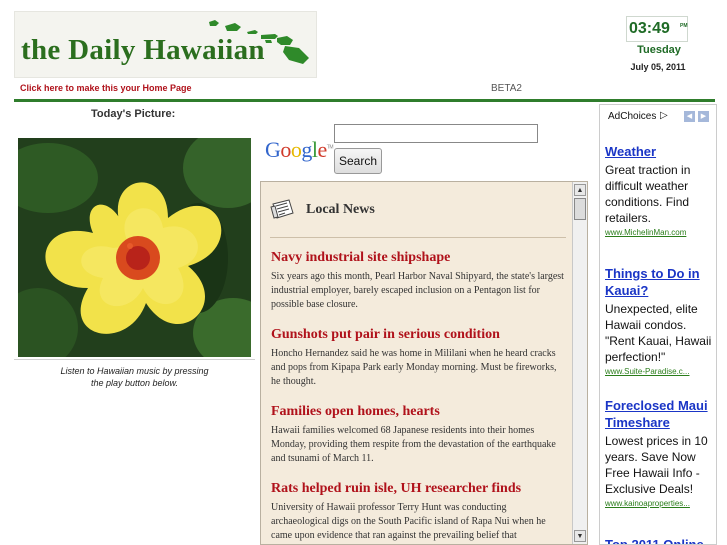 Image resolution: width=727 pixels, height=545 pixels. I want to click on ad-url-link: www.MichelinMan.com, so click(660, 232).